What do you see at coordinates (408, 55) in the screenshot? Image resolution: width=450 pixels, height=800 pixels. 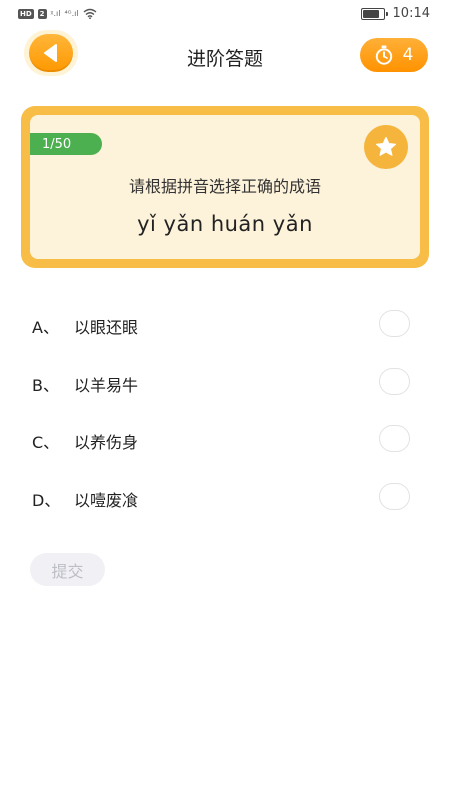 I see `timer-count: 4` at bounding box center [408, 55].